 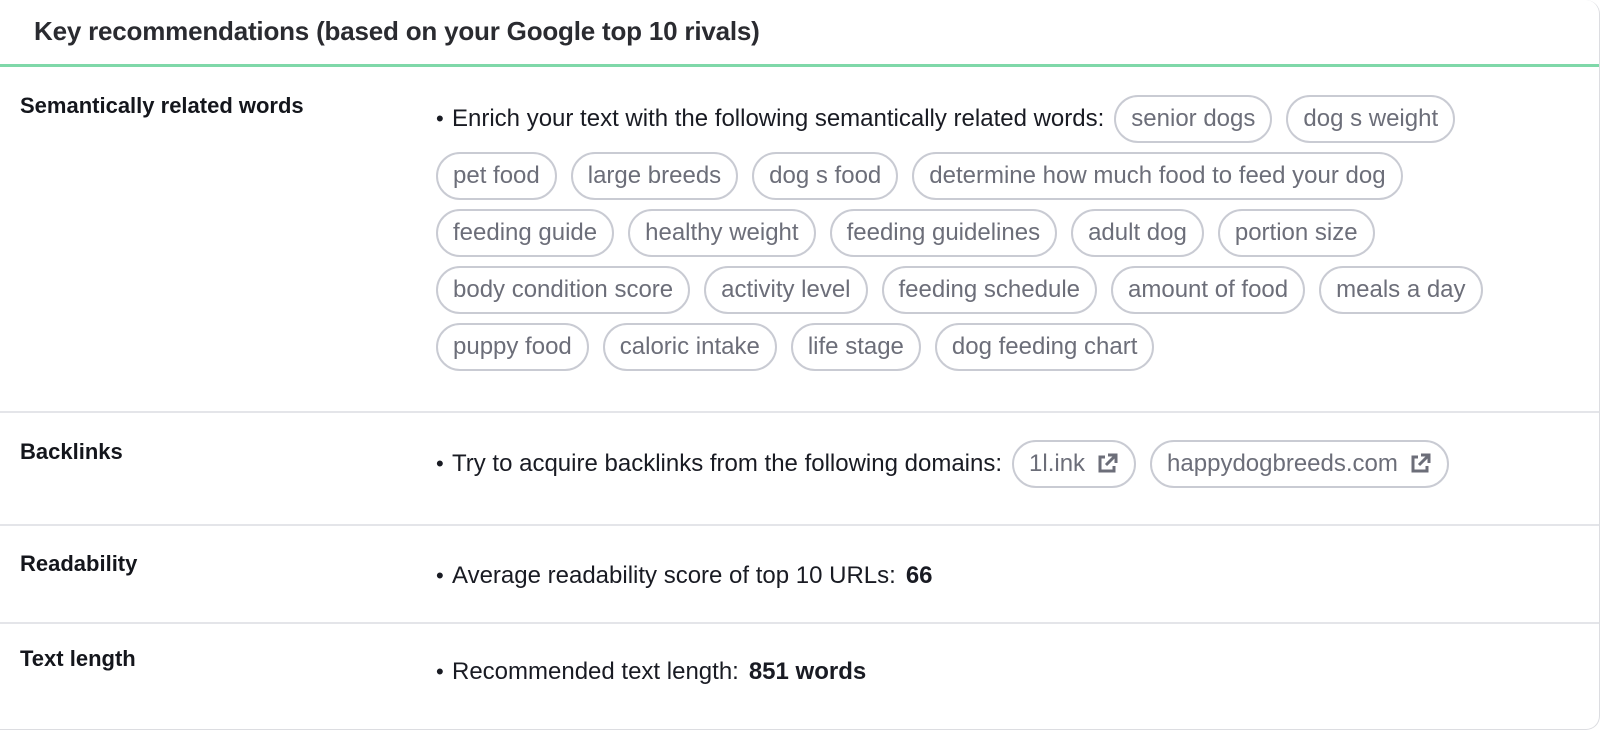 What do you see at coordinates (79, 563) in the screenshot?
I see `row-label: Readability` at bounding box center [79, 563].